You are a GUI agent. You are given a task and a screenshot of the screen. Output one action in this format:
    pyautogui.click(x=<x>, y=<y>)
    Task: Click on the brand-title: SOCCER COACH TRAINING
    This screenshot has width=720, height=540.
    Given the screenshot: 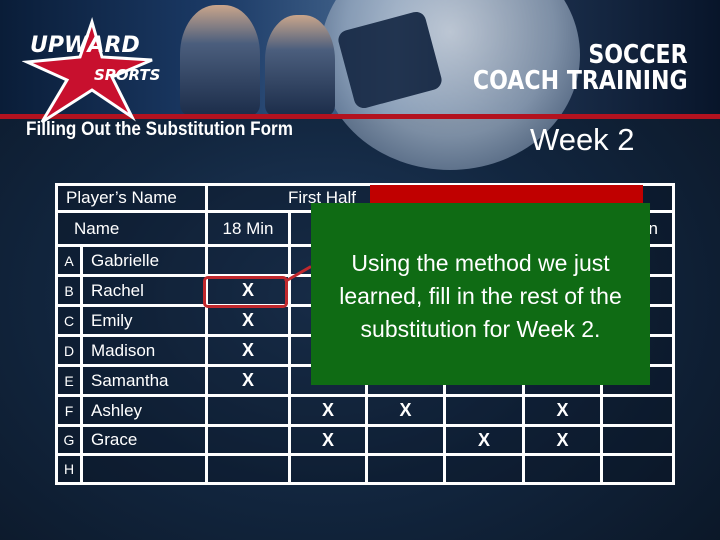 What is the action you would take?
    pyautogui.click(x=580, y=68)
    